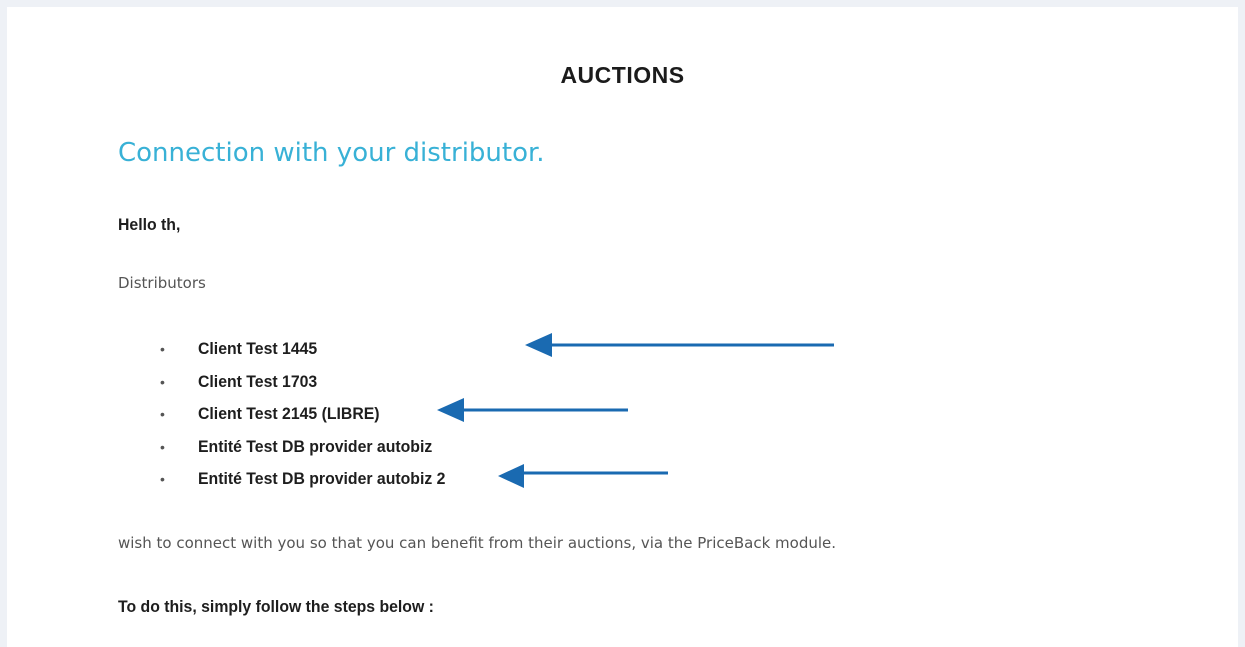  Describe the element at coordinates (635, 410) in the screenshot. I see `annotation-arrows` at that location.